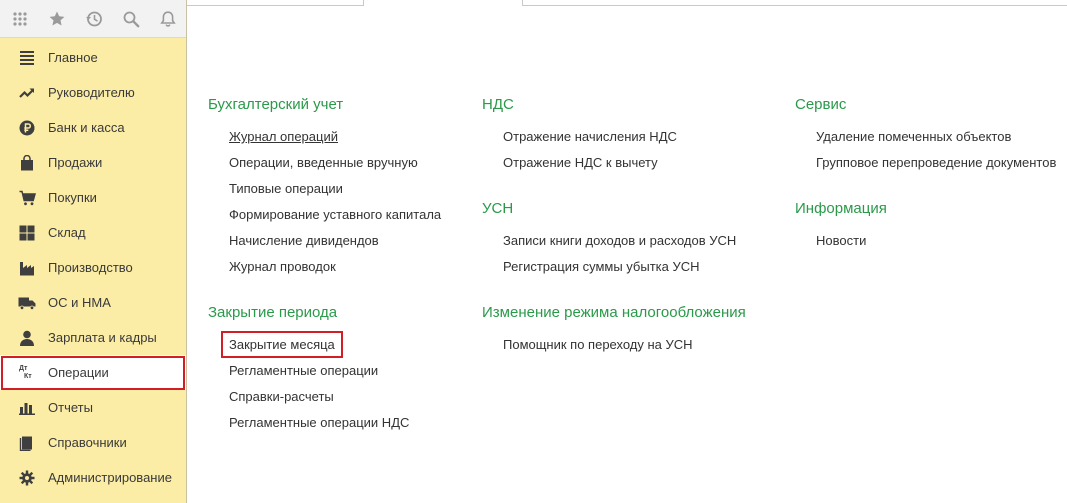 The image size is (1067, 503). I want to click on nav-item-label: Администрирование, so click(110, 477).